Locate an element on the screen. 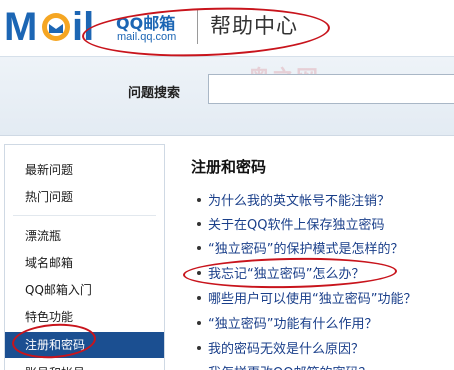 This screenshot has width=454, height=370. sidebar-divider is located at coordinates (84, 215).